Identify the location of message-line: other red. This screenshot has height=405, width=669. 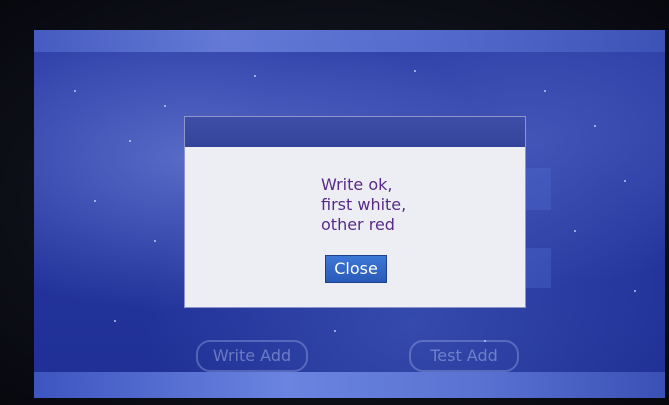
(358, 224).